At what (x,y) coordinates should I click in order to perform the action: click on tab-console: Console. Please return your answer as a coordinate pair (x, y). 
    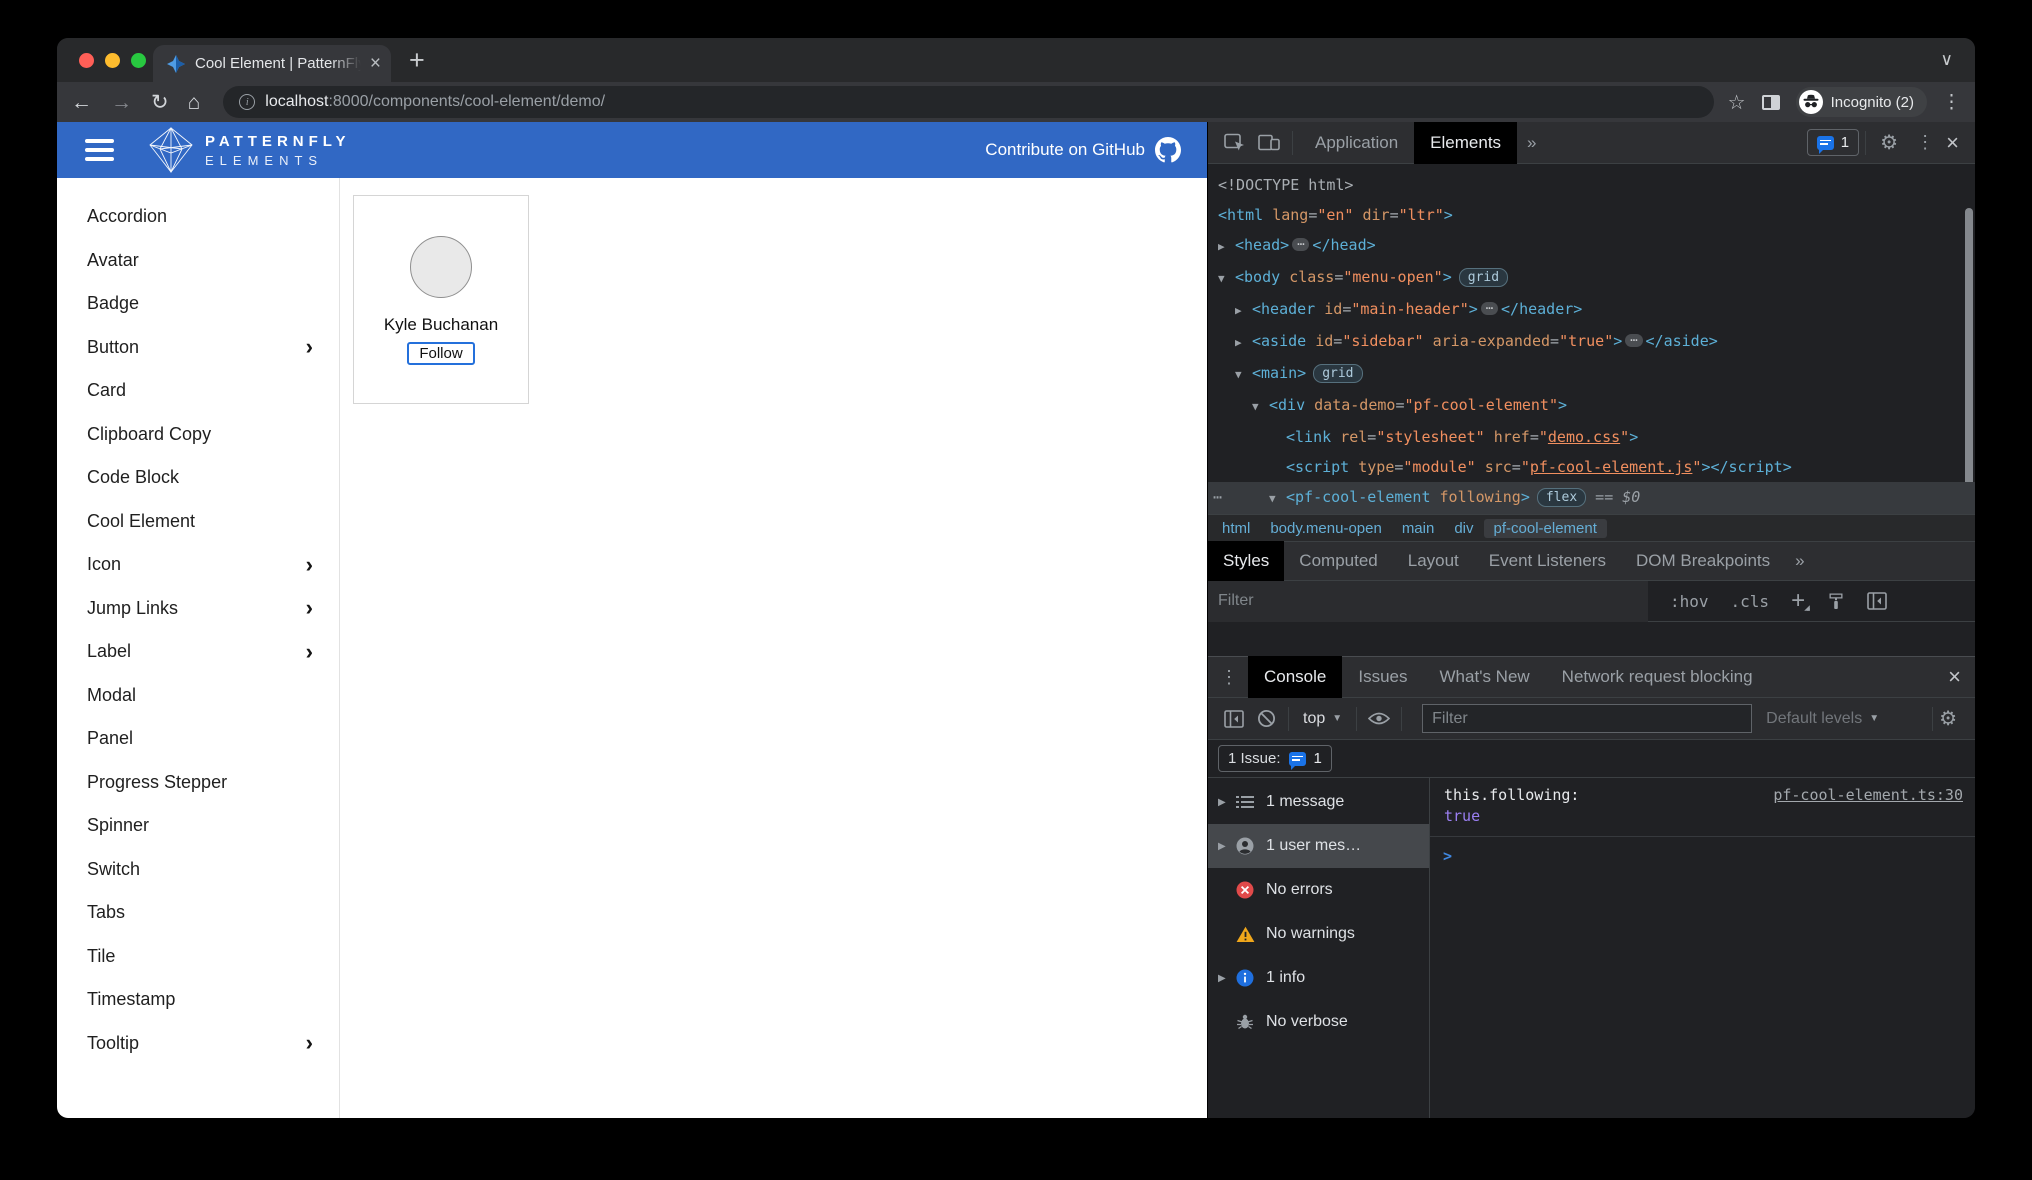
    Looking at the image, I should click on (1295, 677).